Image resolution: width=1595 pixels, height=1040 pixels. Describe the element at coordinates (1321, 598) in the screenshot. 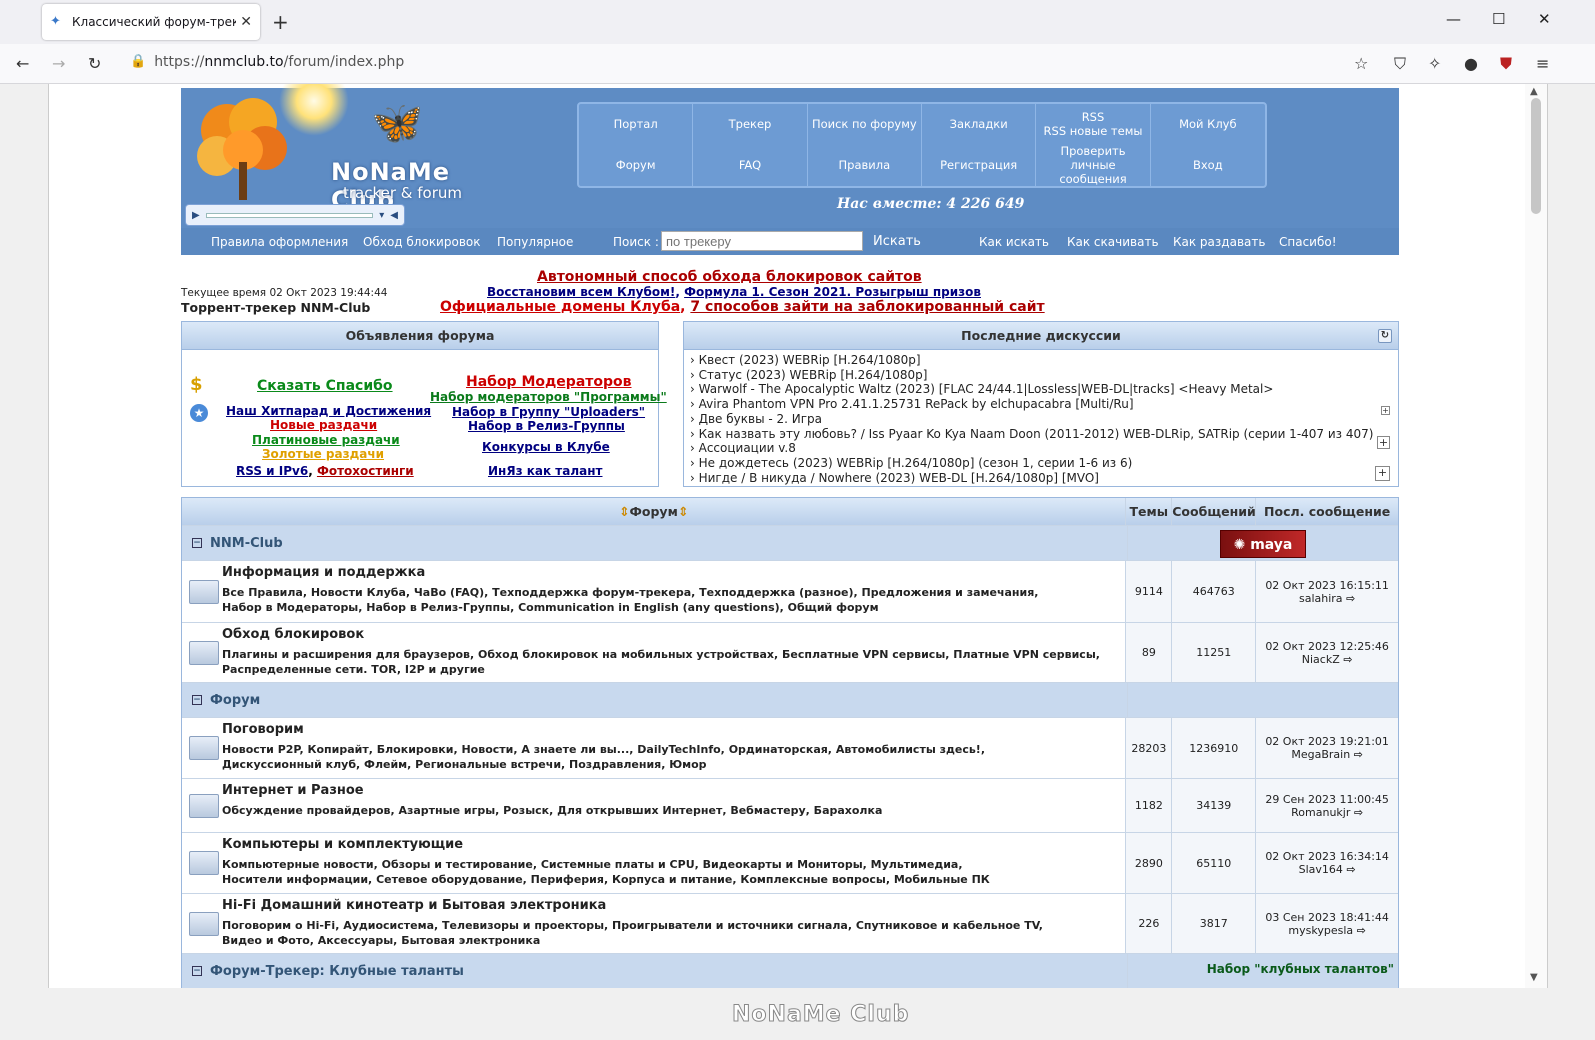

I see `last-post-user: salahira` at that location.